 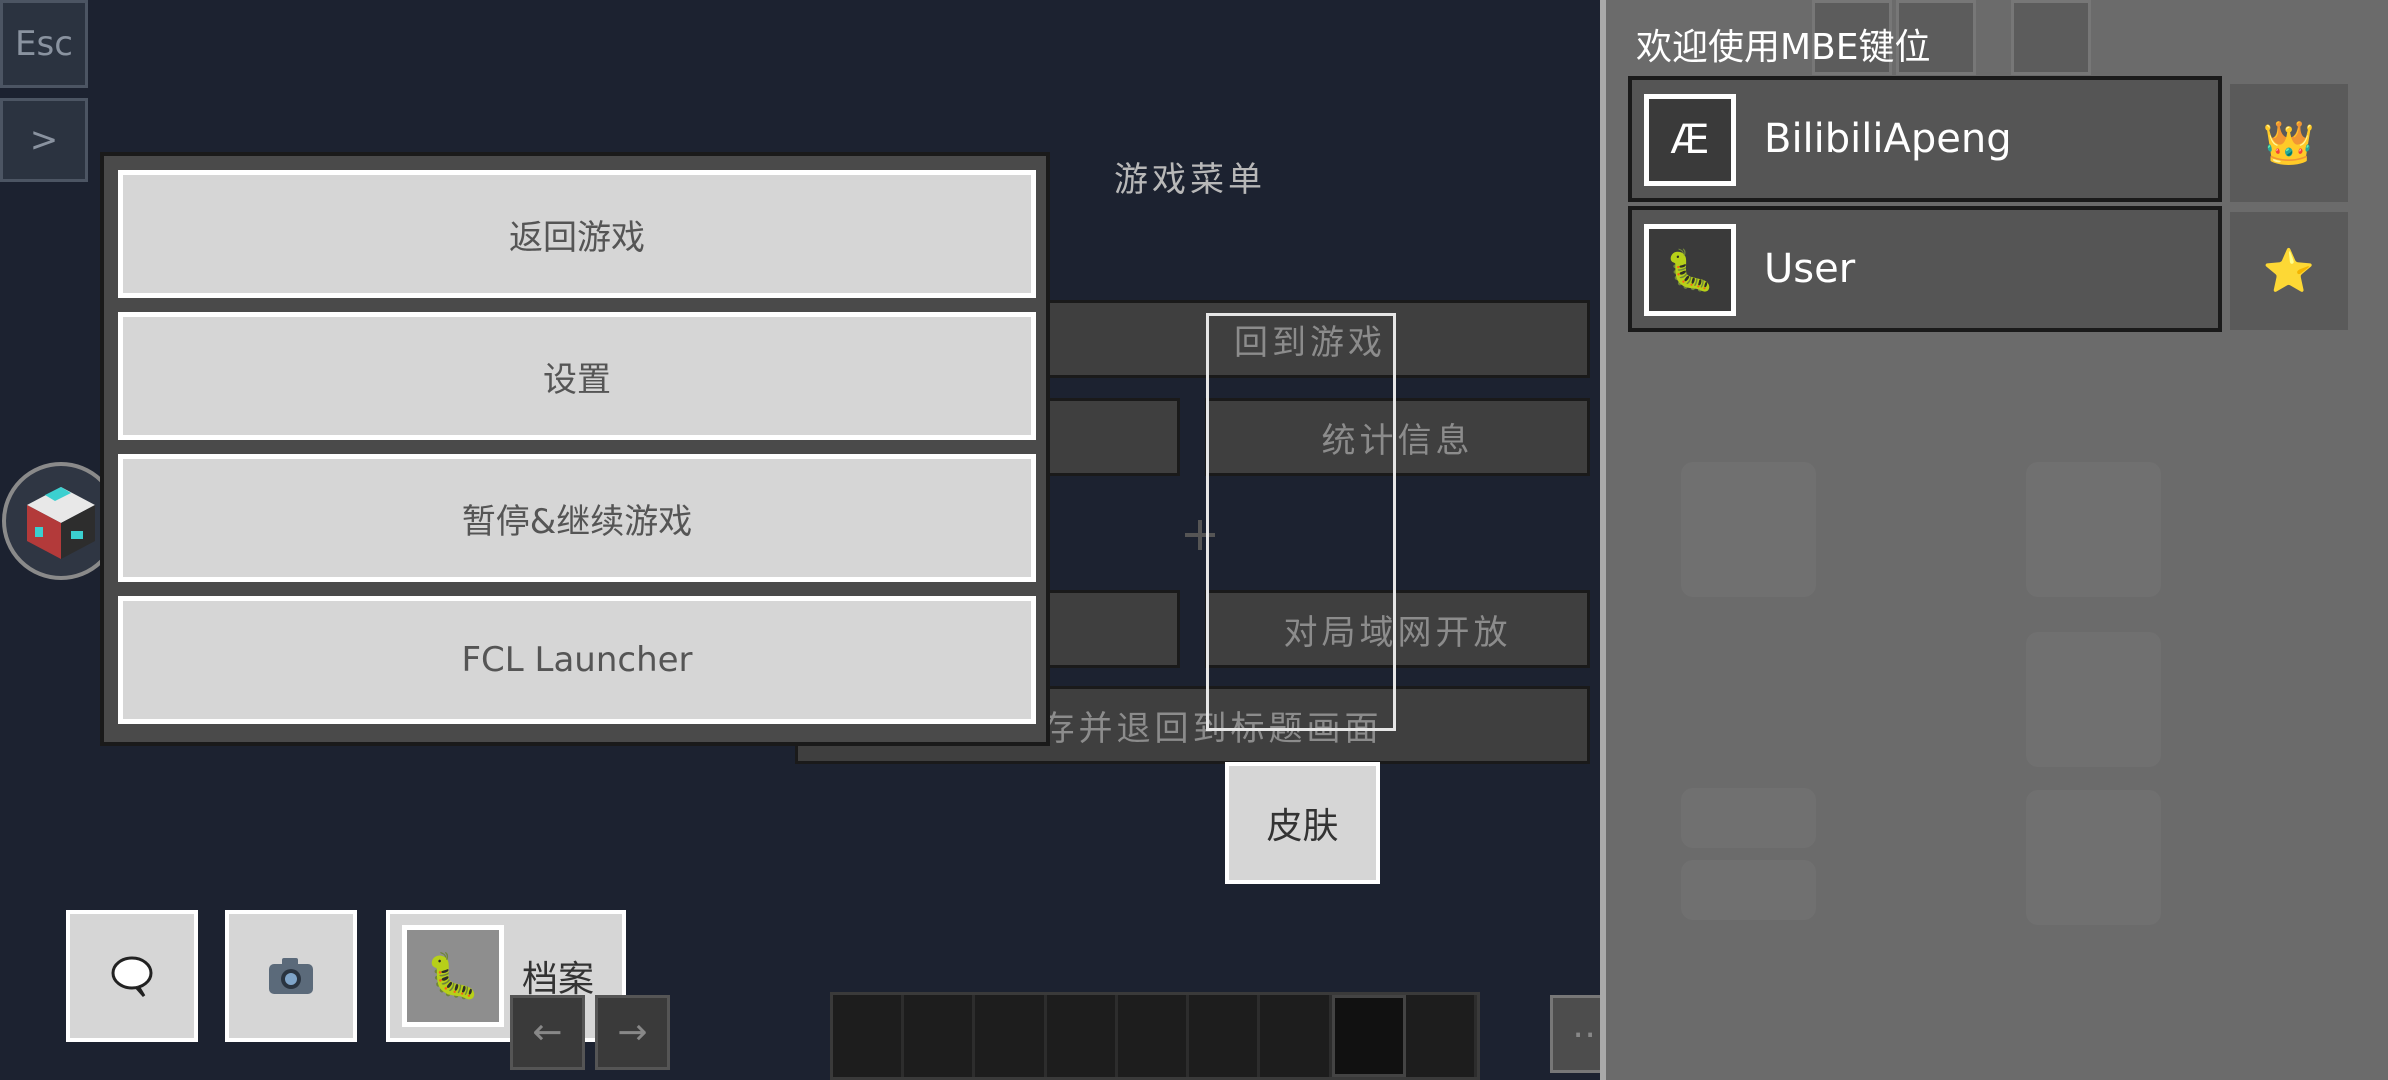 What do you see at coordinates (1690, 270) in the screenshot?
I see `caterpillar-avatar-icon: 🐛` at bounding box center [1690, 270].